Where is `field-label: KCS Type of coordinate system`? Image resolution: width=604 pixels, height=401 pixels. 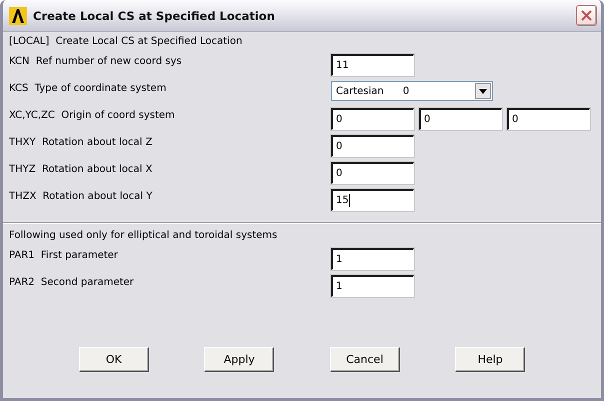 field-label: KCS Type of coordinate system is located at coordinates (88, 89).